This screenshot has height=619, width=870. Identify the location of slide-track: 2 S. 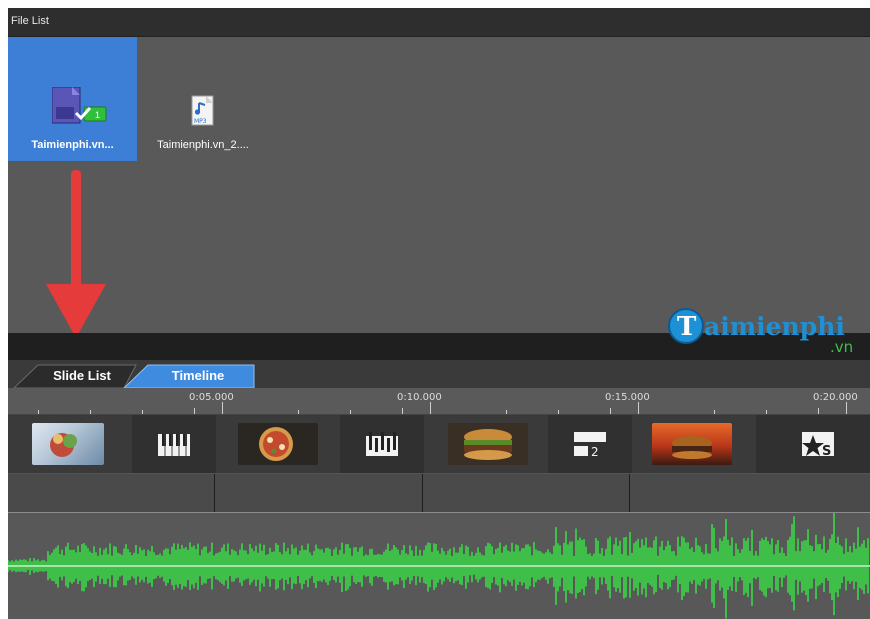
(439, 444).